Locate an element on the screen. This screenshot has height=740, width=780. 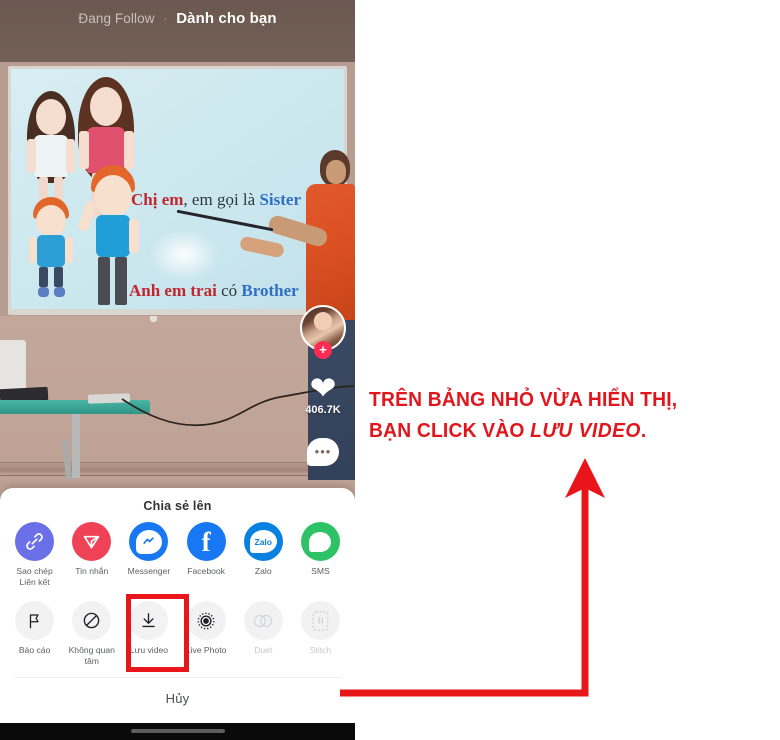
comment-dots: ••• is located at coordinates (323, 451).